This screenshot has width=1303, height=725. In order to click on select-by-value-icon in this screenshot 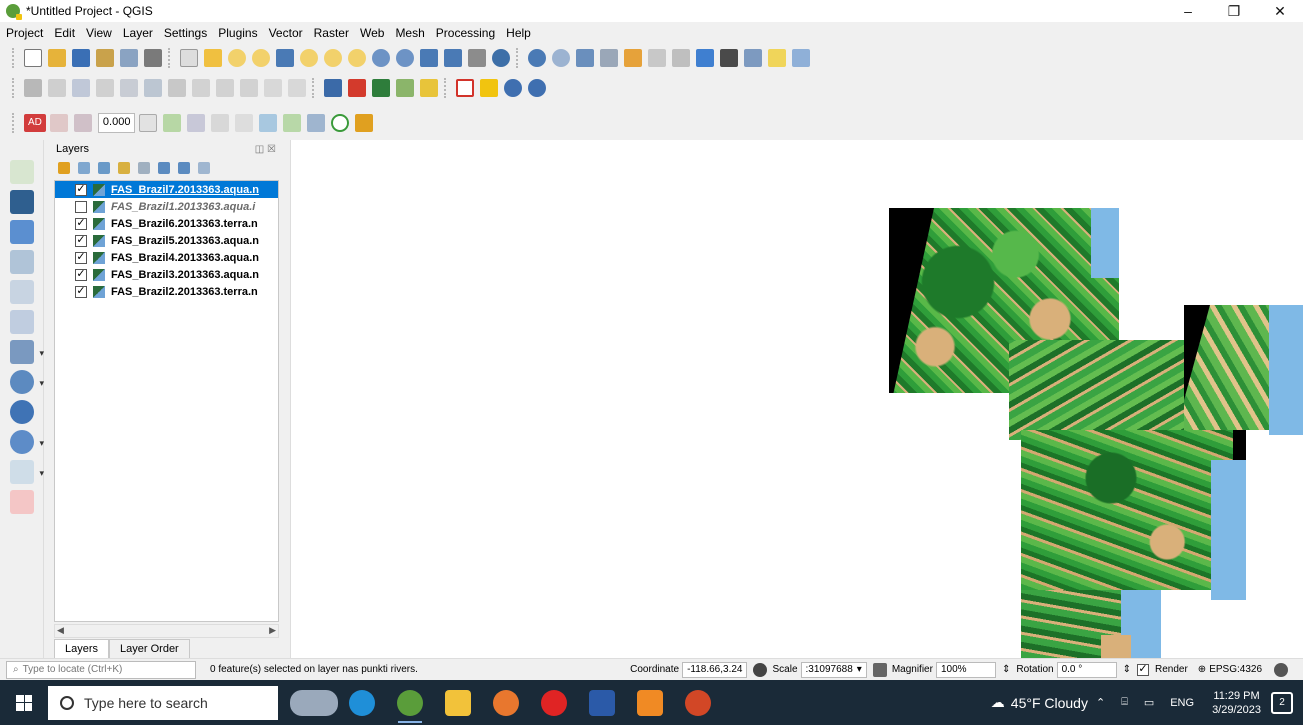, I will do `click(633, 58)`.